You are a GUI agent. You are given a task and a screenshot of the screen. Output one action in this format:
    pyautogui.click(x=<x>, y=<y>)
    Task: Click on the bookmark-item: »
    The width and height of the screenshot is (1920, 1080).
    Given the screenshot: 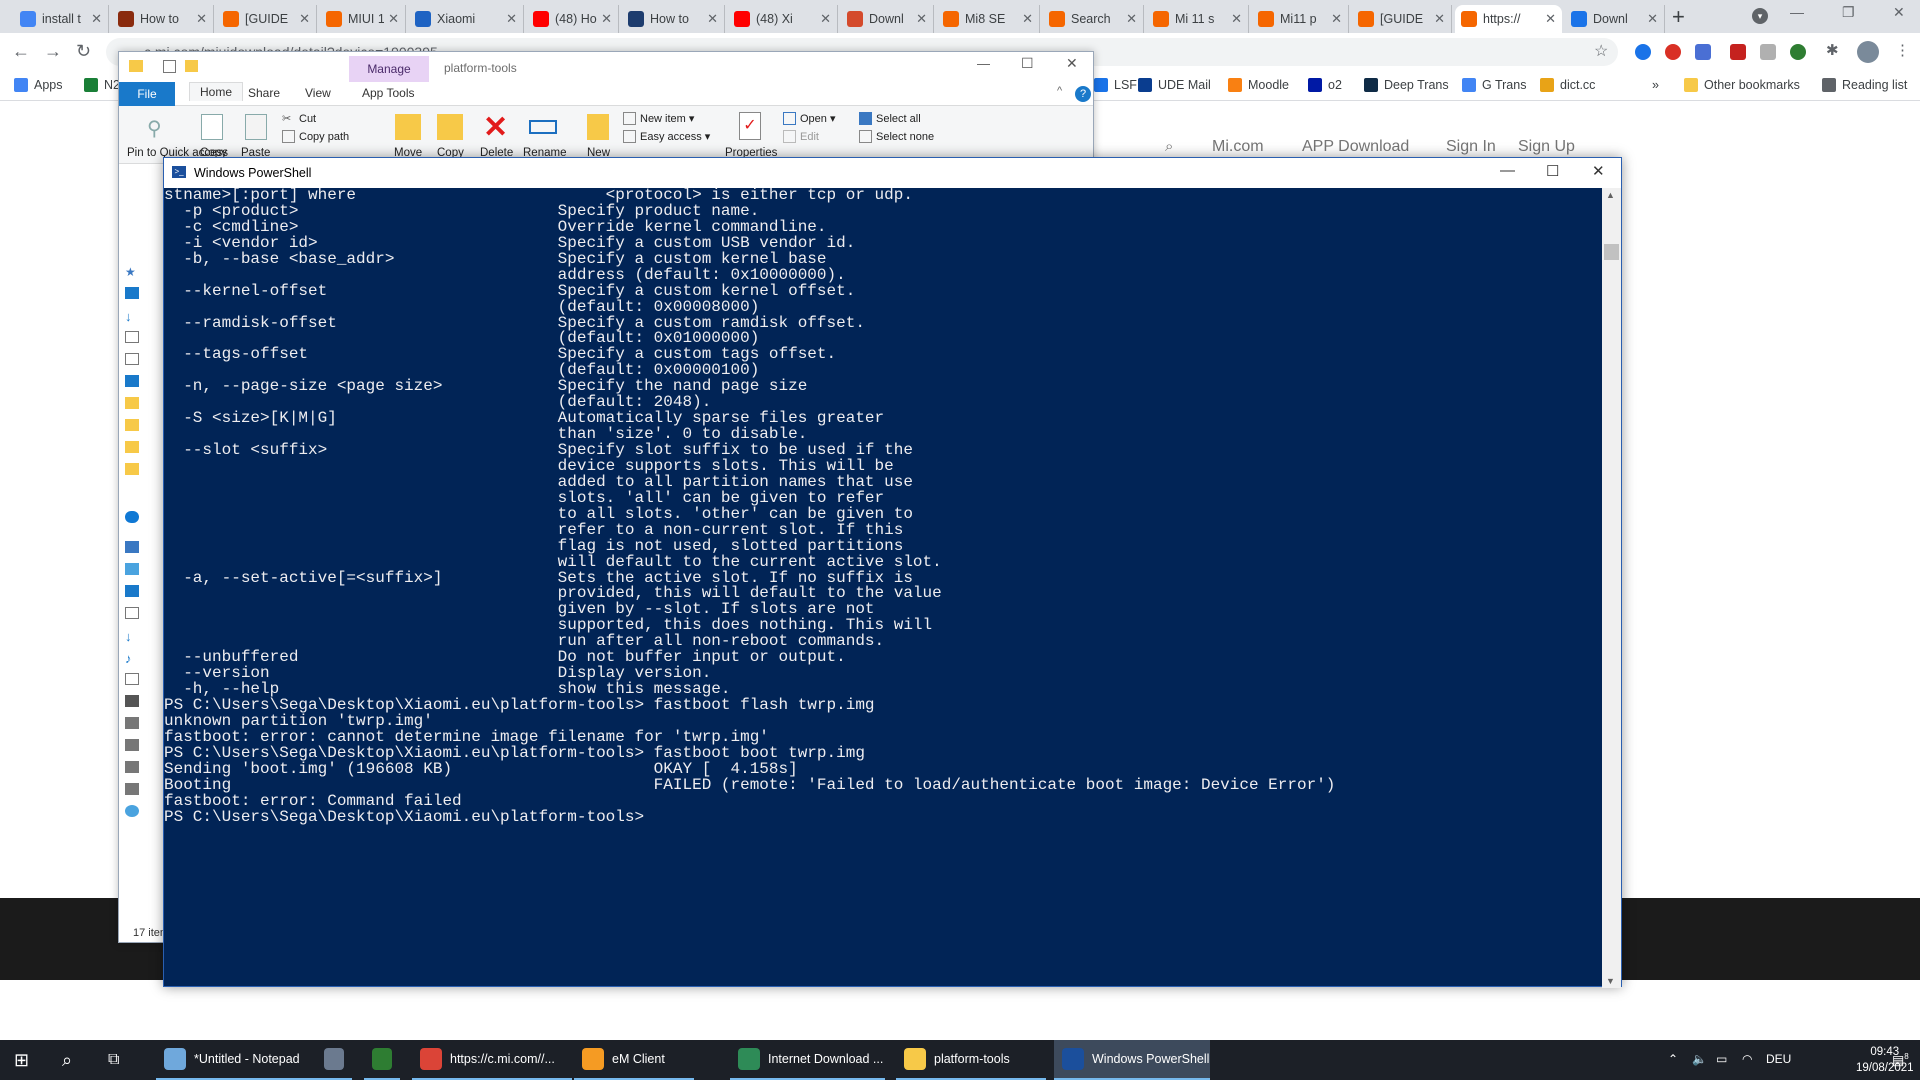 What is the action you would take?
    pyautogui.click(x=1655, y=85)
    